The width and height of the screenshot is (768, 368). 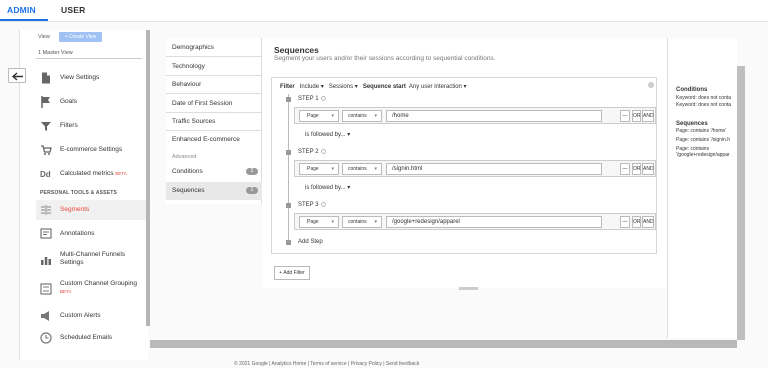 What do you see at coordinates (312, 152) in the screenshot?
I see `step-2-label: STEP 2` at bounding box center [312, 152].